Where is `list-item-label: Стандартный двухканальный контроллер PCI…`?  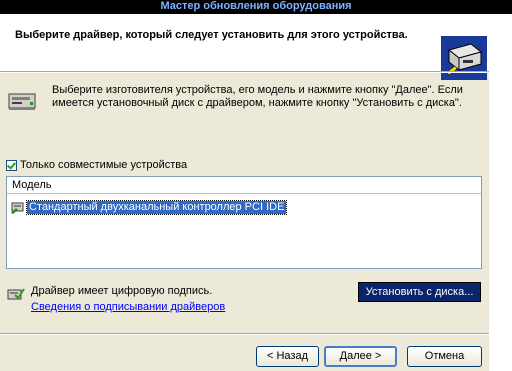 list-item-label: Стандартный двухканальный контроллер PCI… is located at coordinates (156, 207).